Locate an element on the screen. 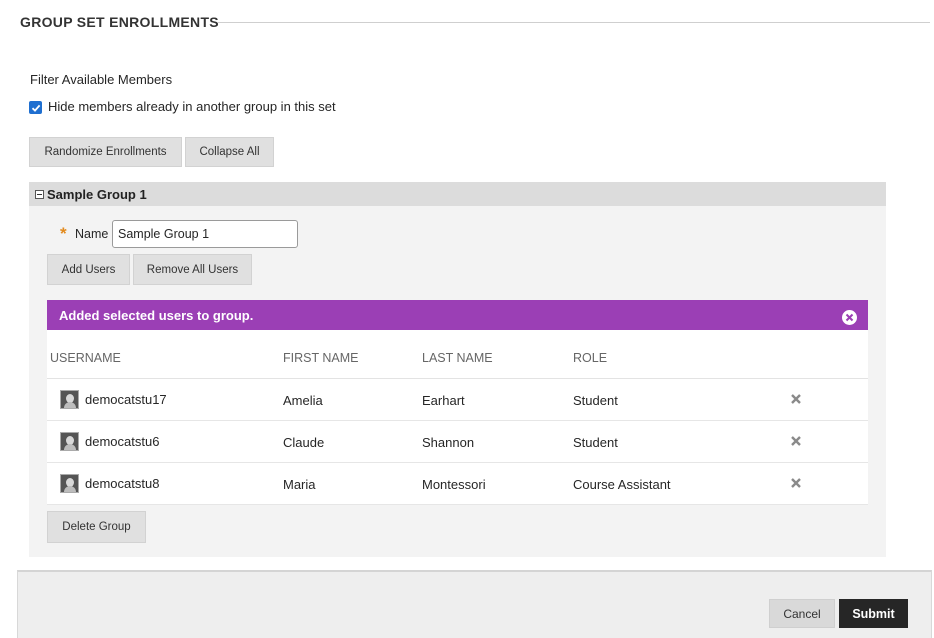  first-name-cell: Amelia is located at coordinates (303, 400).